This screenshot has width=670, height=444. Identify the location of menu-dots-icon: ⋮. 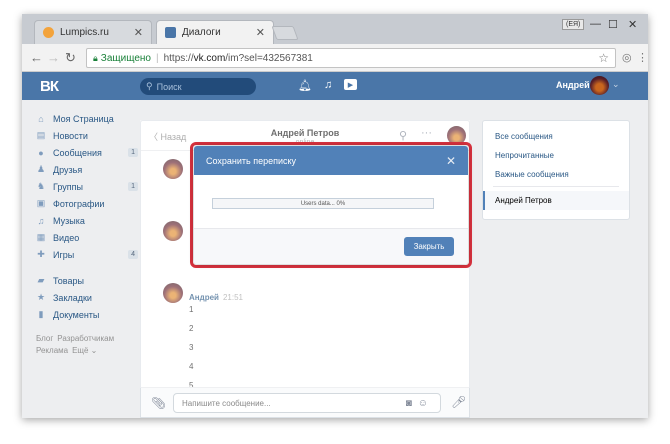
(642, 57).